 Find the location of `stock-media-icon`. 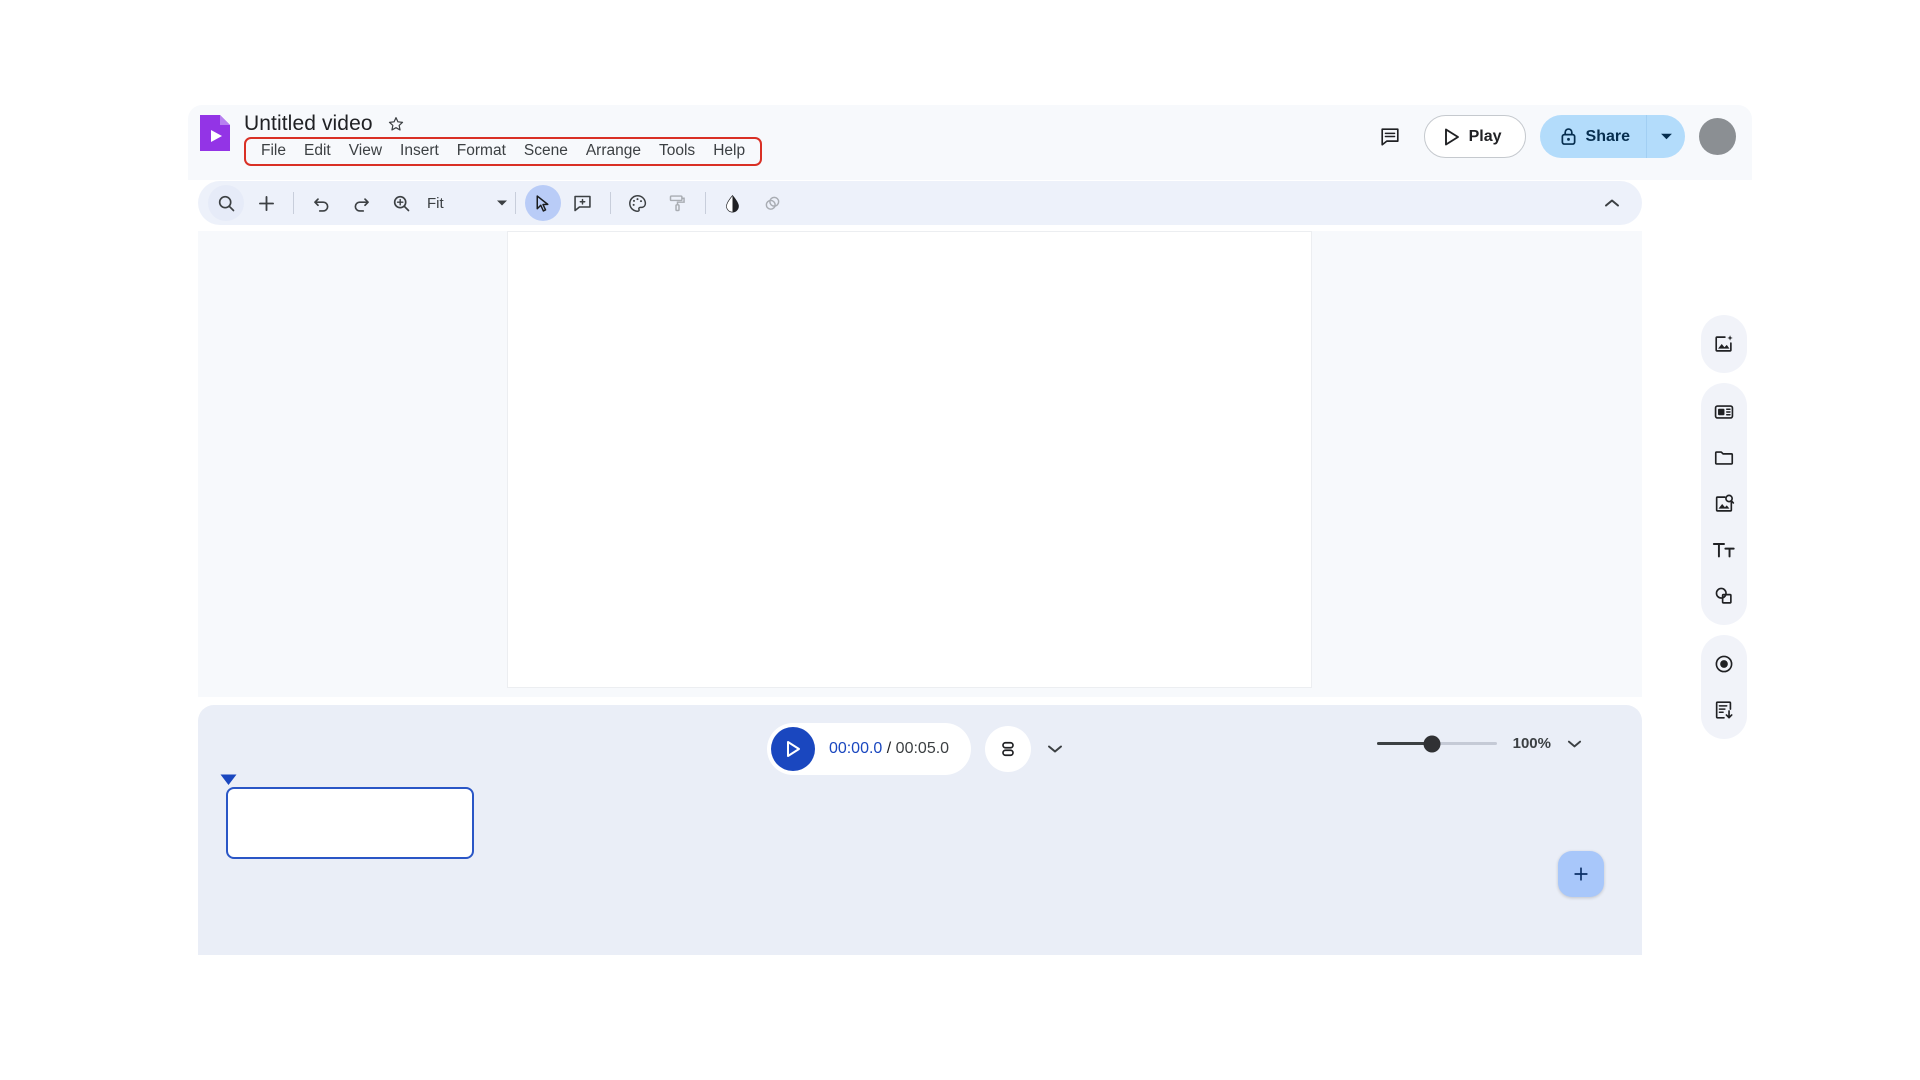

stock-media-icon is located at coordinates (1724, 504).